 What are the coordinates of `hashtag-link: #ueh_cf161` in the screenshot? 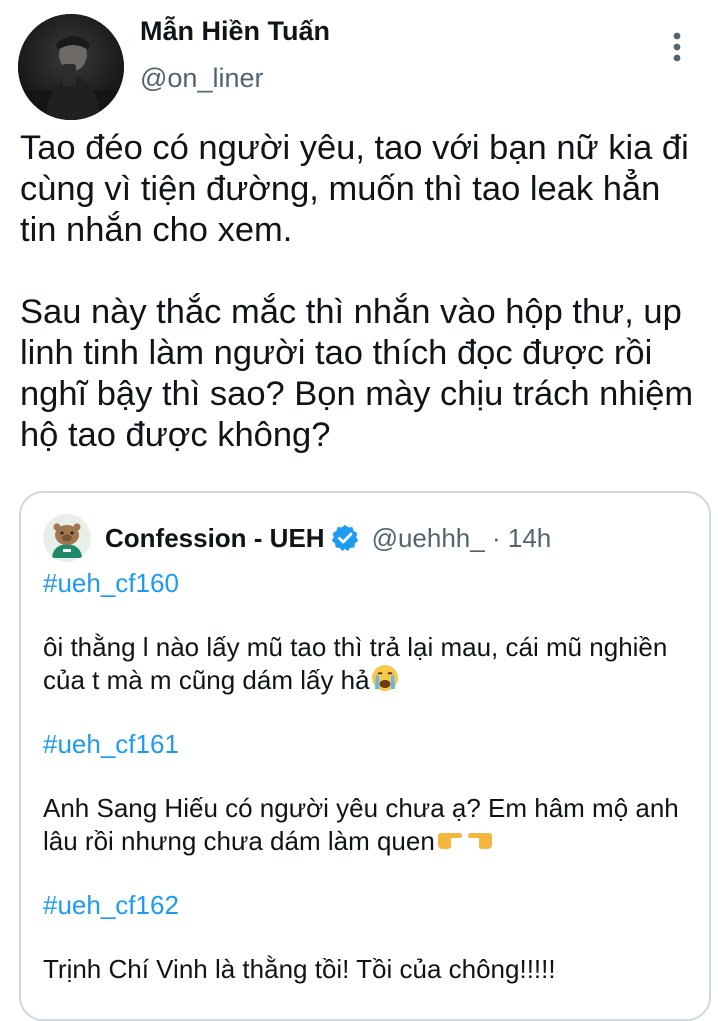 It's located at (368, 744).